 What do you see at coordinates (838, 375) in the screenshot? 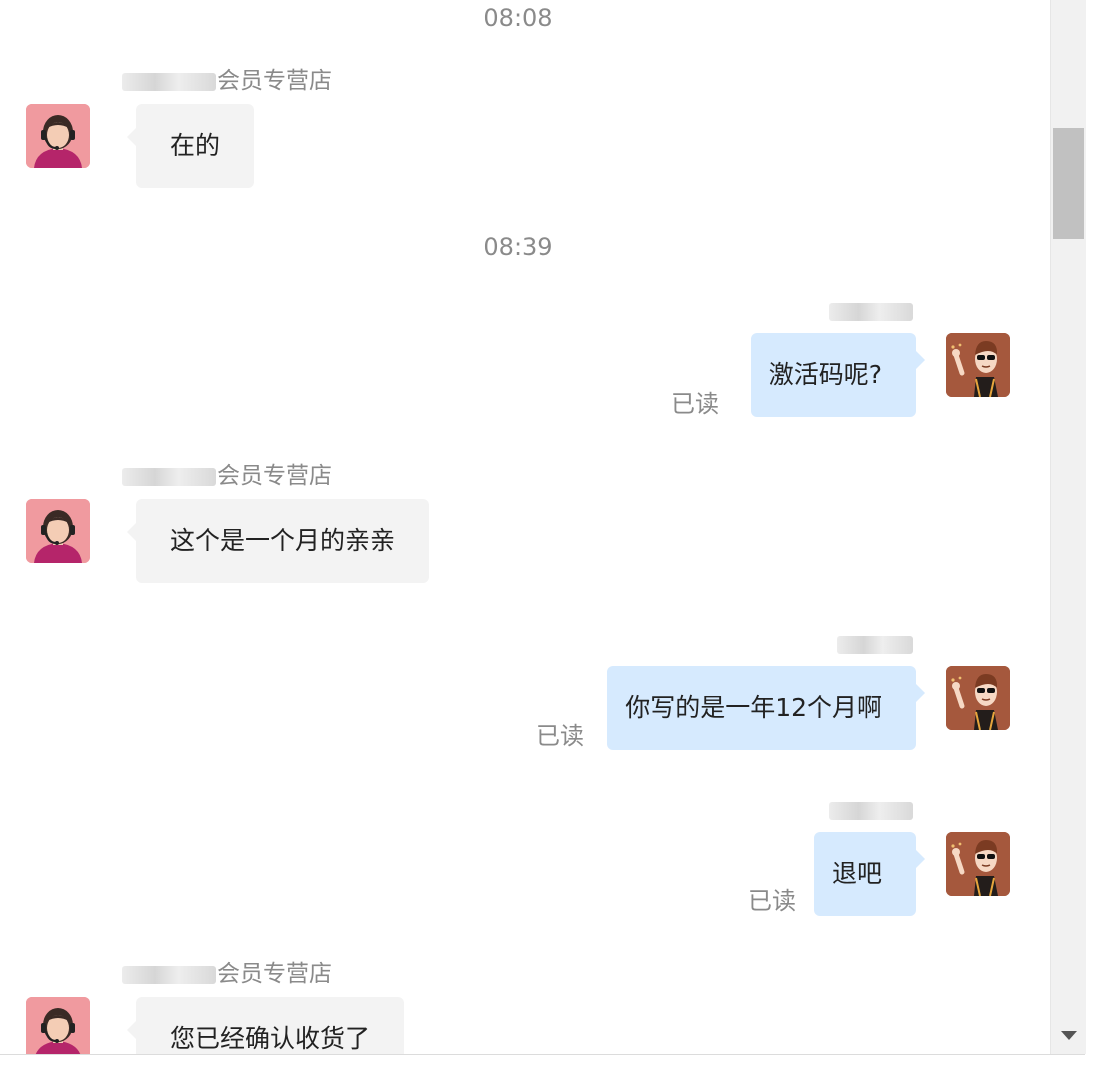
I see `message-bubble: 激活码呢?` at bounding box center [838, 375].